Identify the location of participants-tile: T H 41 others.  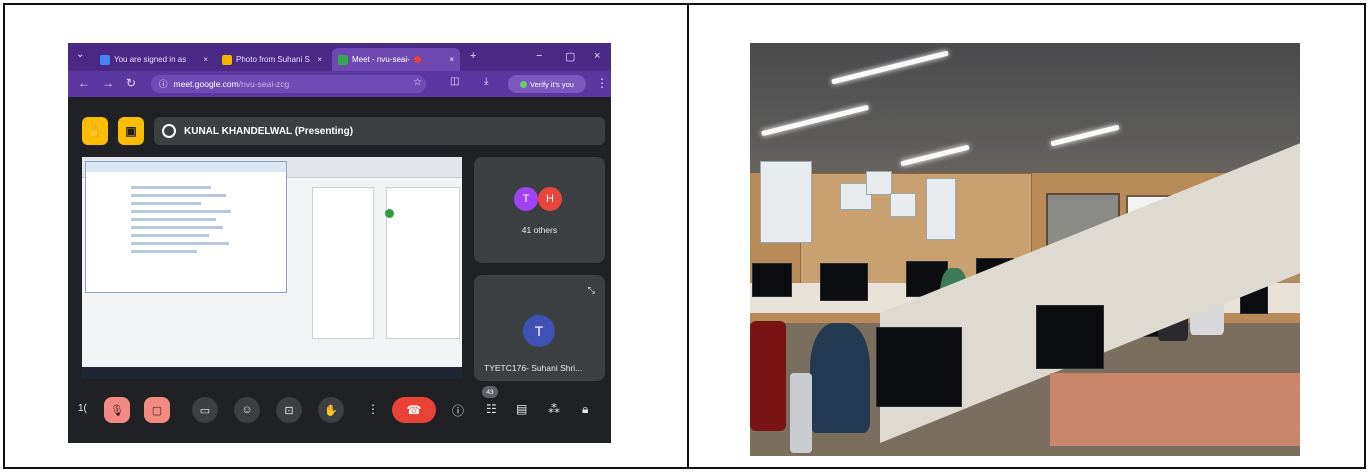
(539, 210).